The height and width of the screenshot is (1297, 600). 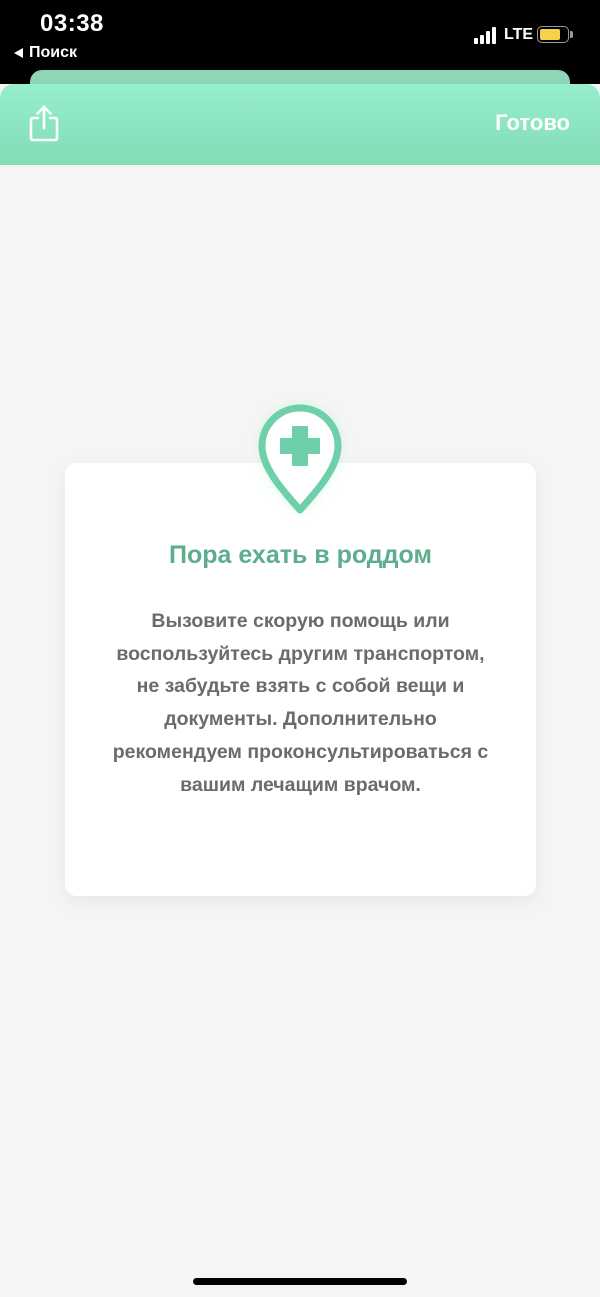 What do you see at coordinates (519, 34) in the screenshot?
I see `network-type: LTE` at bounding box center [519, 34].